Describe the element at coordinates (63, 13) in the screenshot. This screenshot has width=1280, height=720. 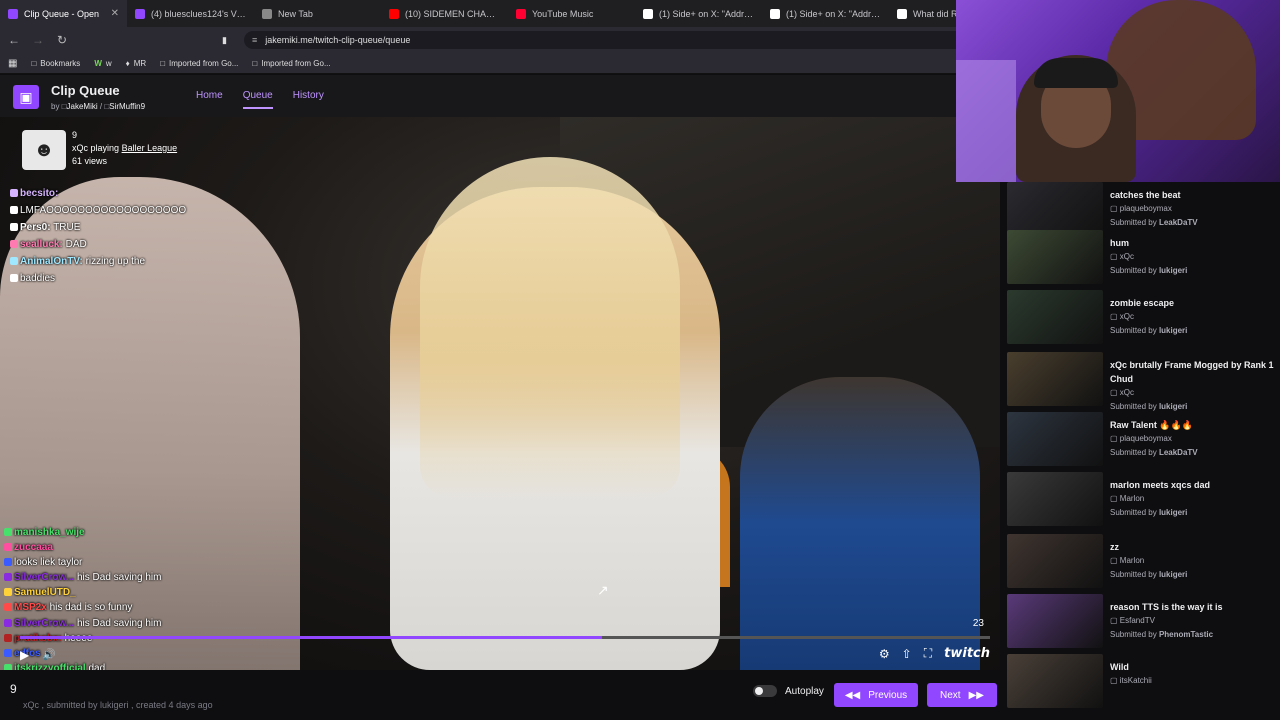
I see `browser-tab: Clip Queue - Open ✕` at that location.